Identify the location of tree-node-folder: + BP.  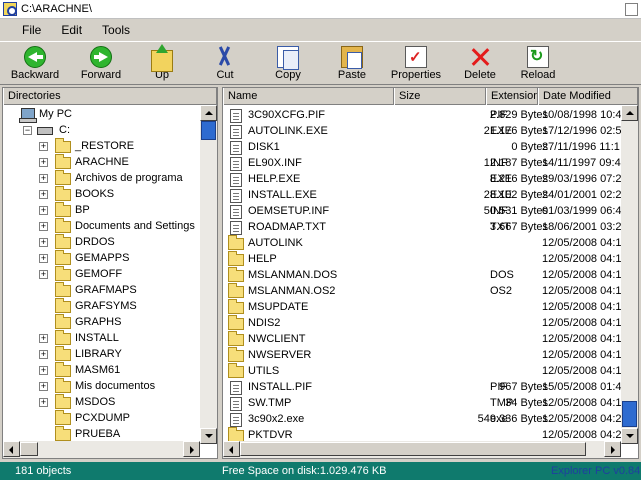
(102, 210).